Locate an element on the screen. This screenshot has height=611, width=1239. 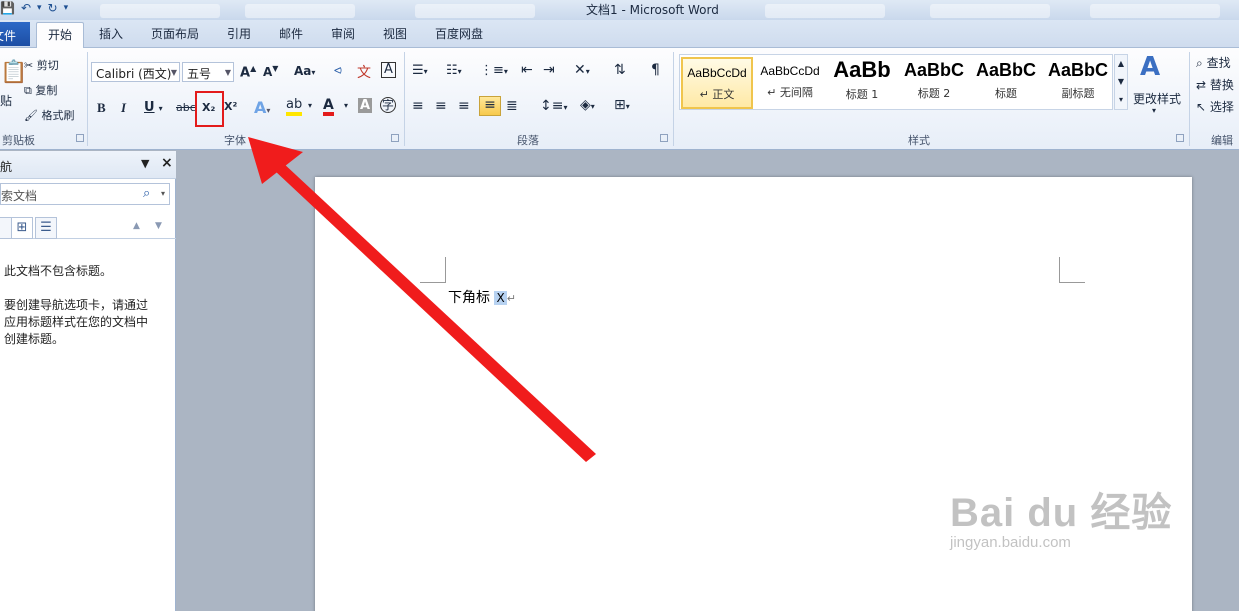
baidu-watermark: Bai du 经验 jingyan.baidu.com is located at coordinates (1061, 515).